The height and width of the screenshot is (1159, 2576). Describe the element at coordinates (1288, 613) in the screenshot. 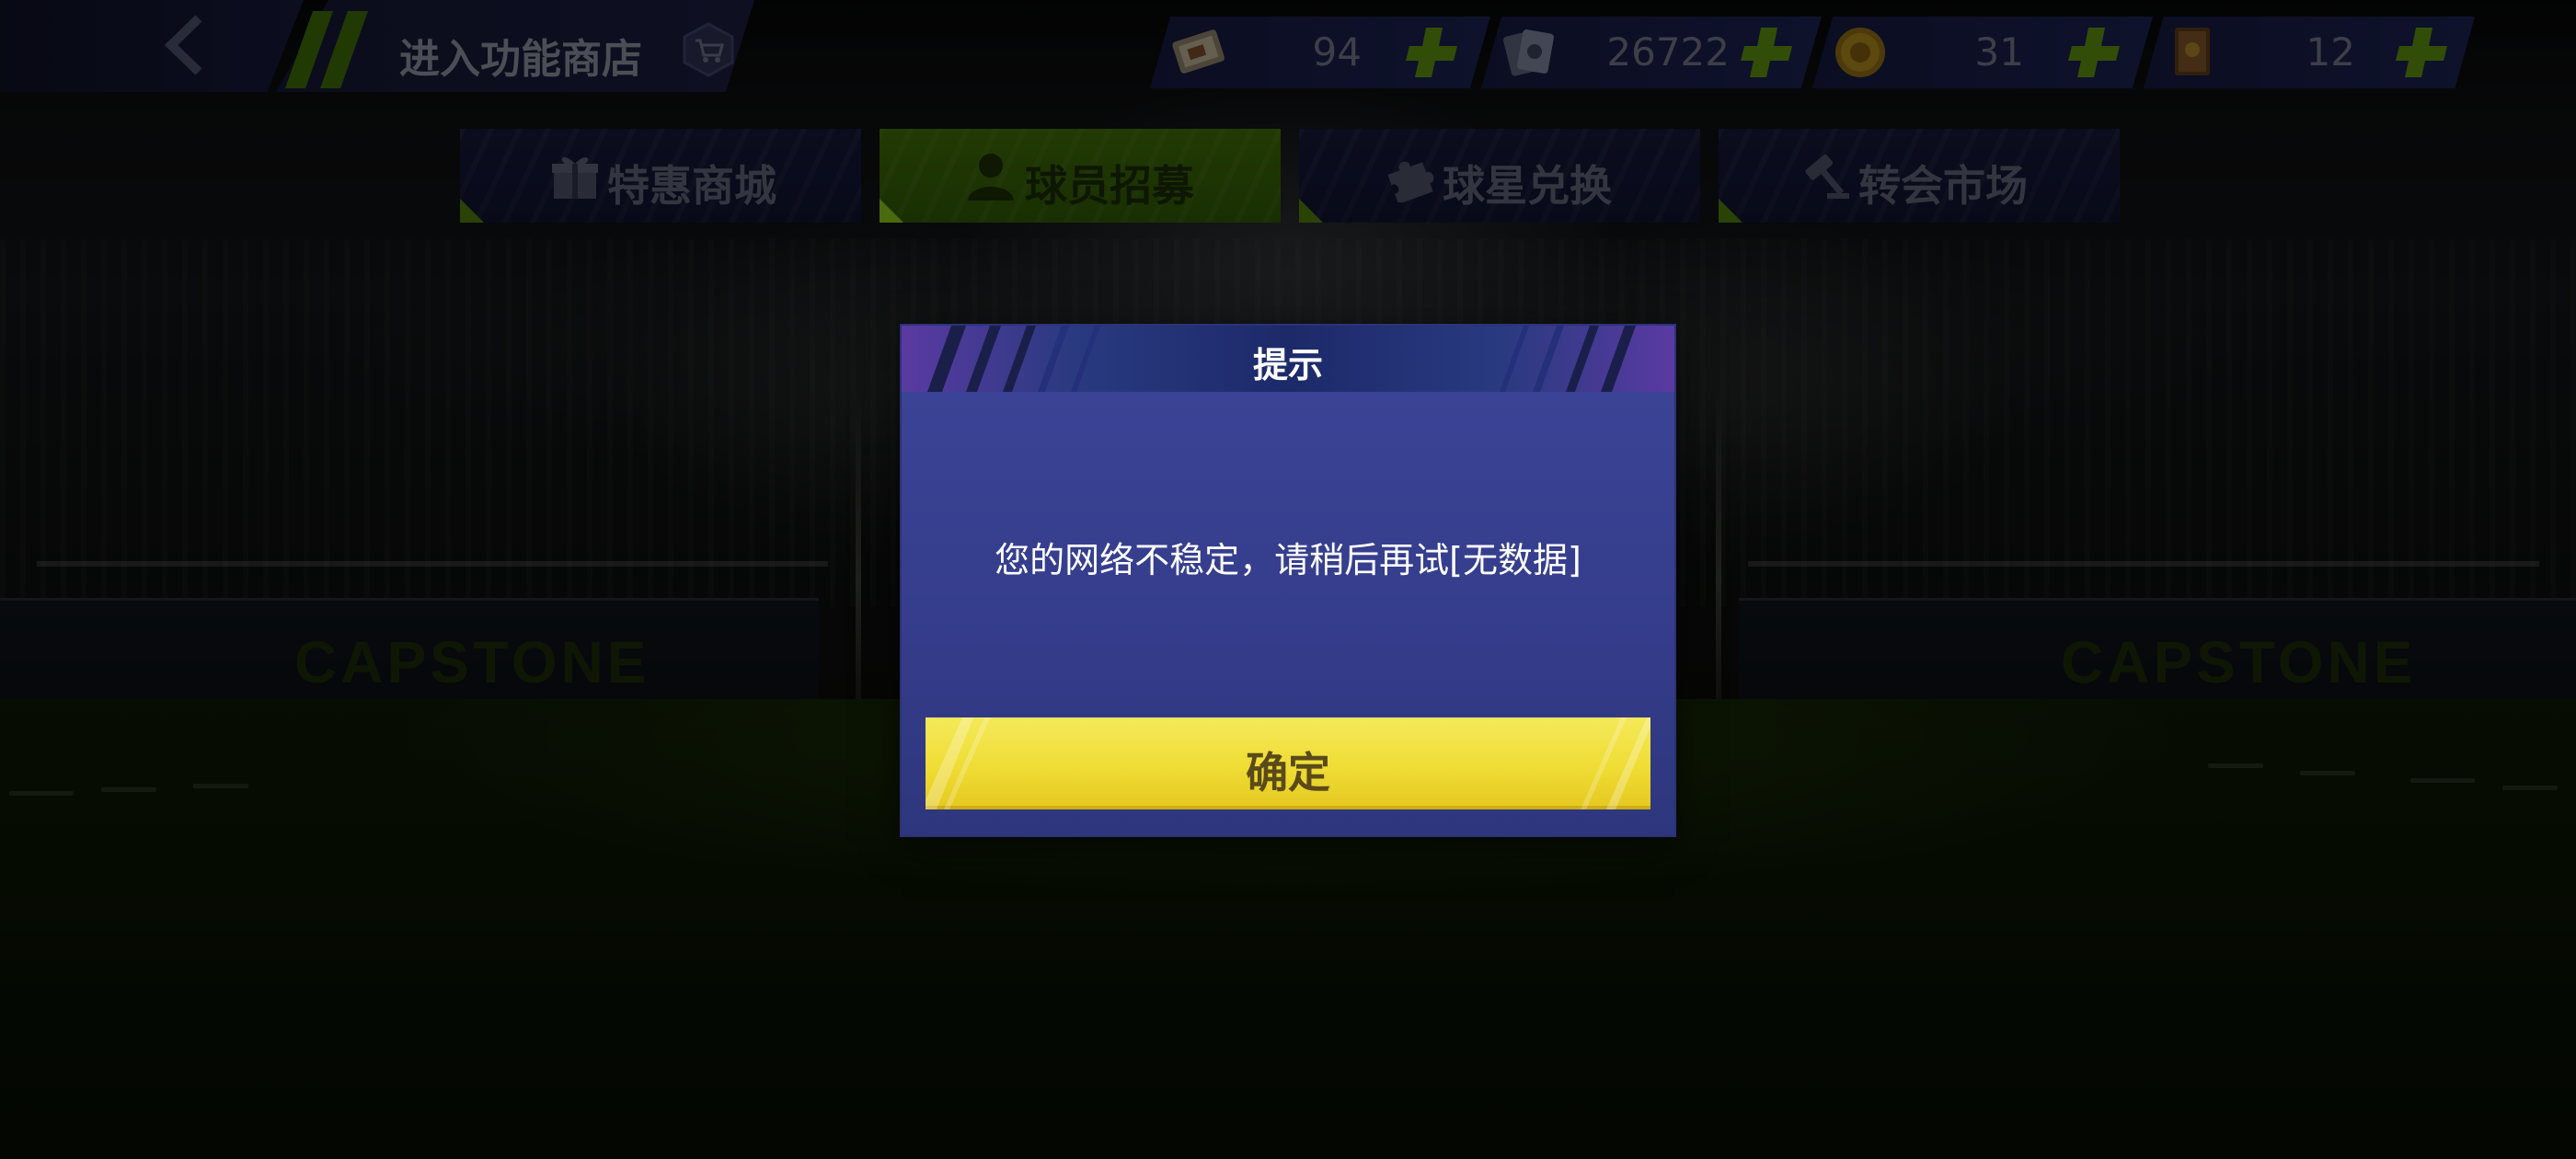

I see `dialog-body: 您的网络不稳定，请稍后再试[无数据] 确定` at that location.